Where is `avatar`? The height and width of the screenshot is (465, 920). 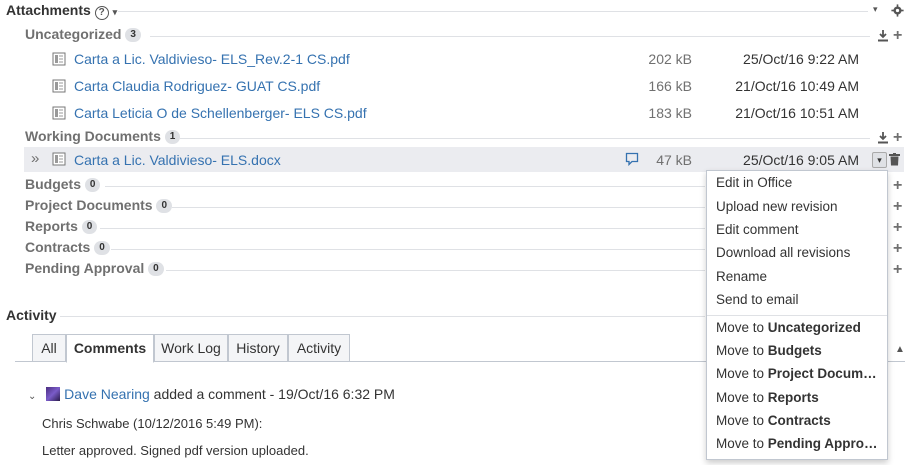
avatar is located at coordinates (53, 394).